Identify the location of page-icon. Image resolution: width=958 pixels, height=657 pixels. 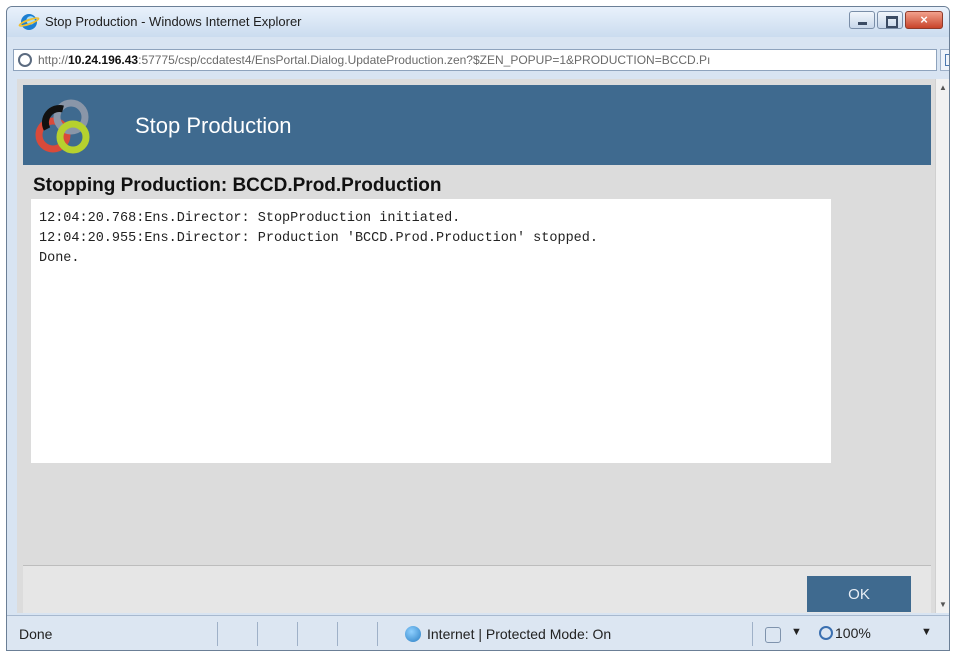
(25, 60).